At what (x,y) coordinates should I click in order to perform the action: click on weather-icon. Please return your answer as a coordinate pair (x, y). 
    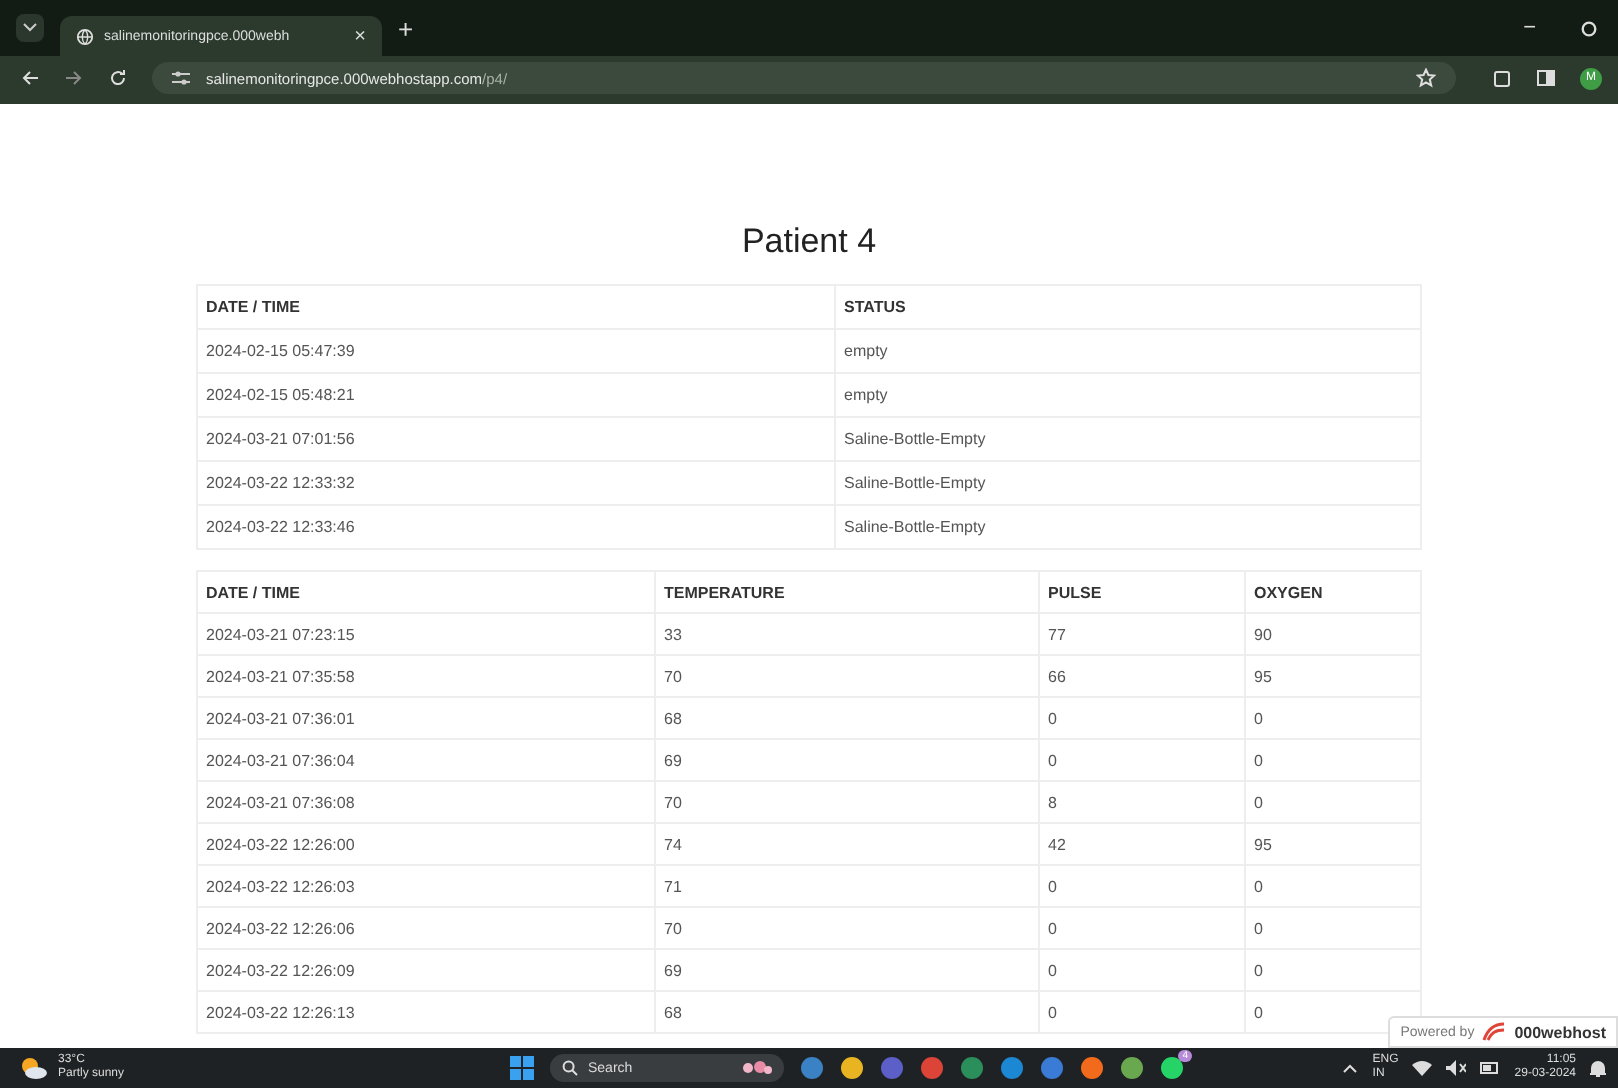
    Looking at the image, I should click on (34, 1068).